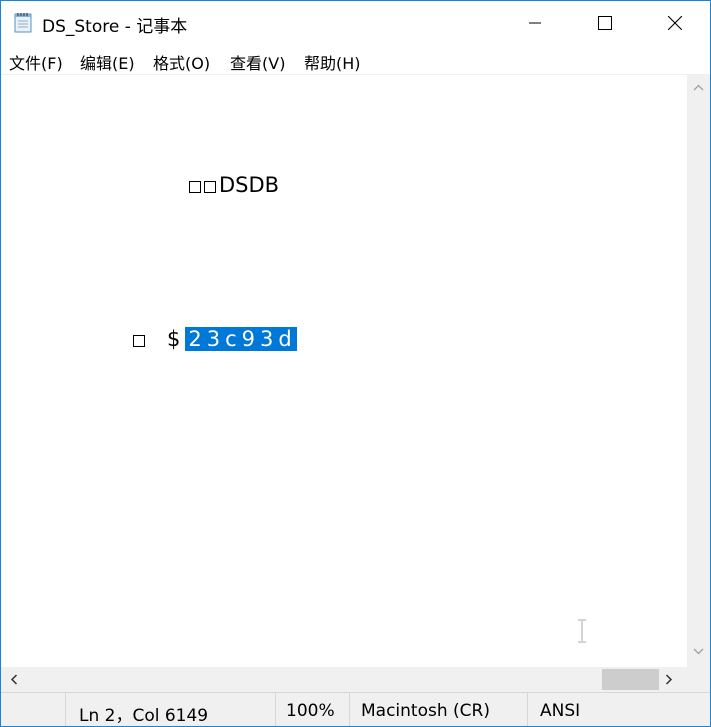  I want to click on menu-help: 帮助(H), so click(332, 62).